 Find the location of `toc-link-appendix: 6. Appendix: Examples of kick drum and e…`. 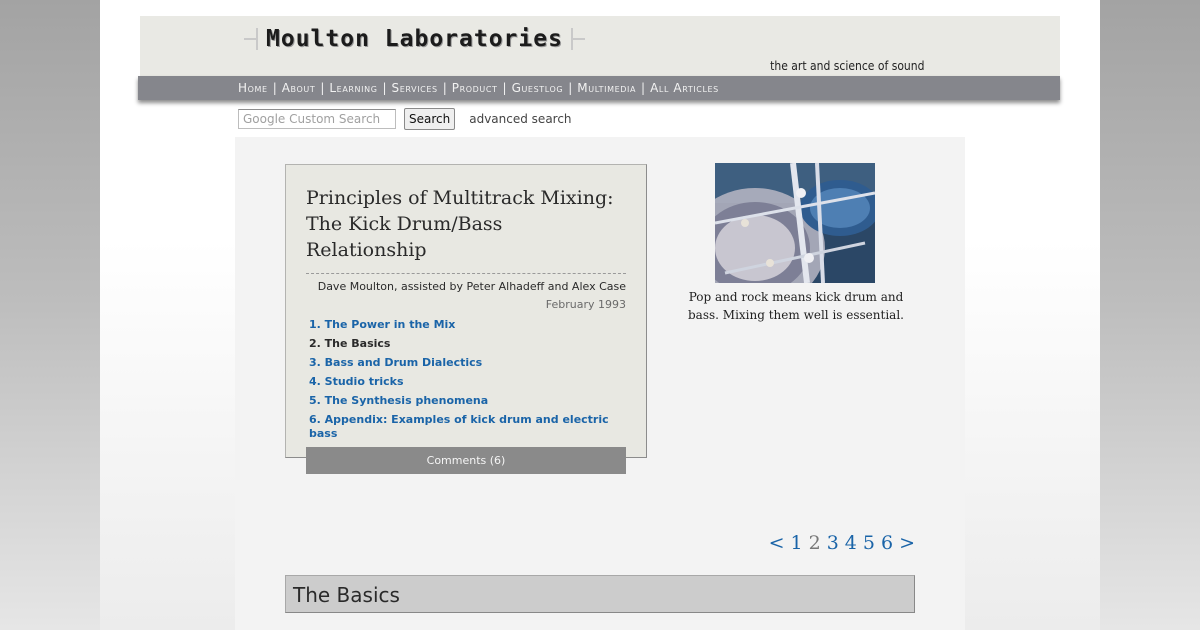

toc-link-appendix: 6. Appendix: Examples of kick drum and e… is located at coordinates (459, 426).